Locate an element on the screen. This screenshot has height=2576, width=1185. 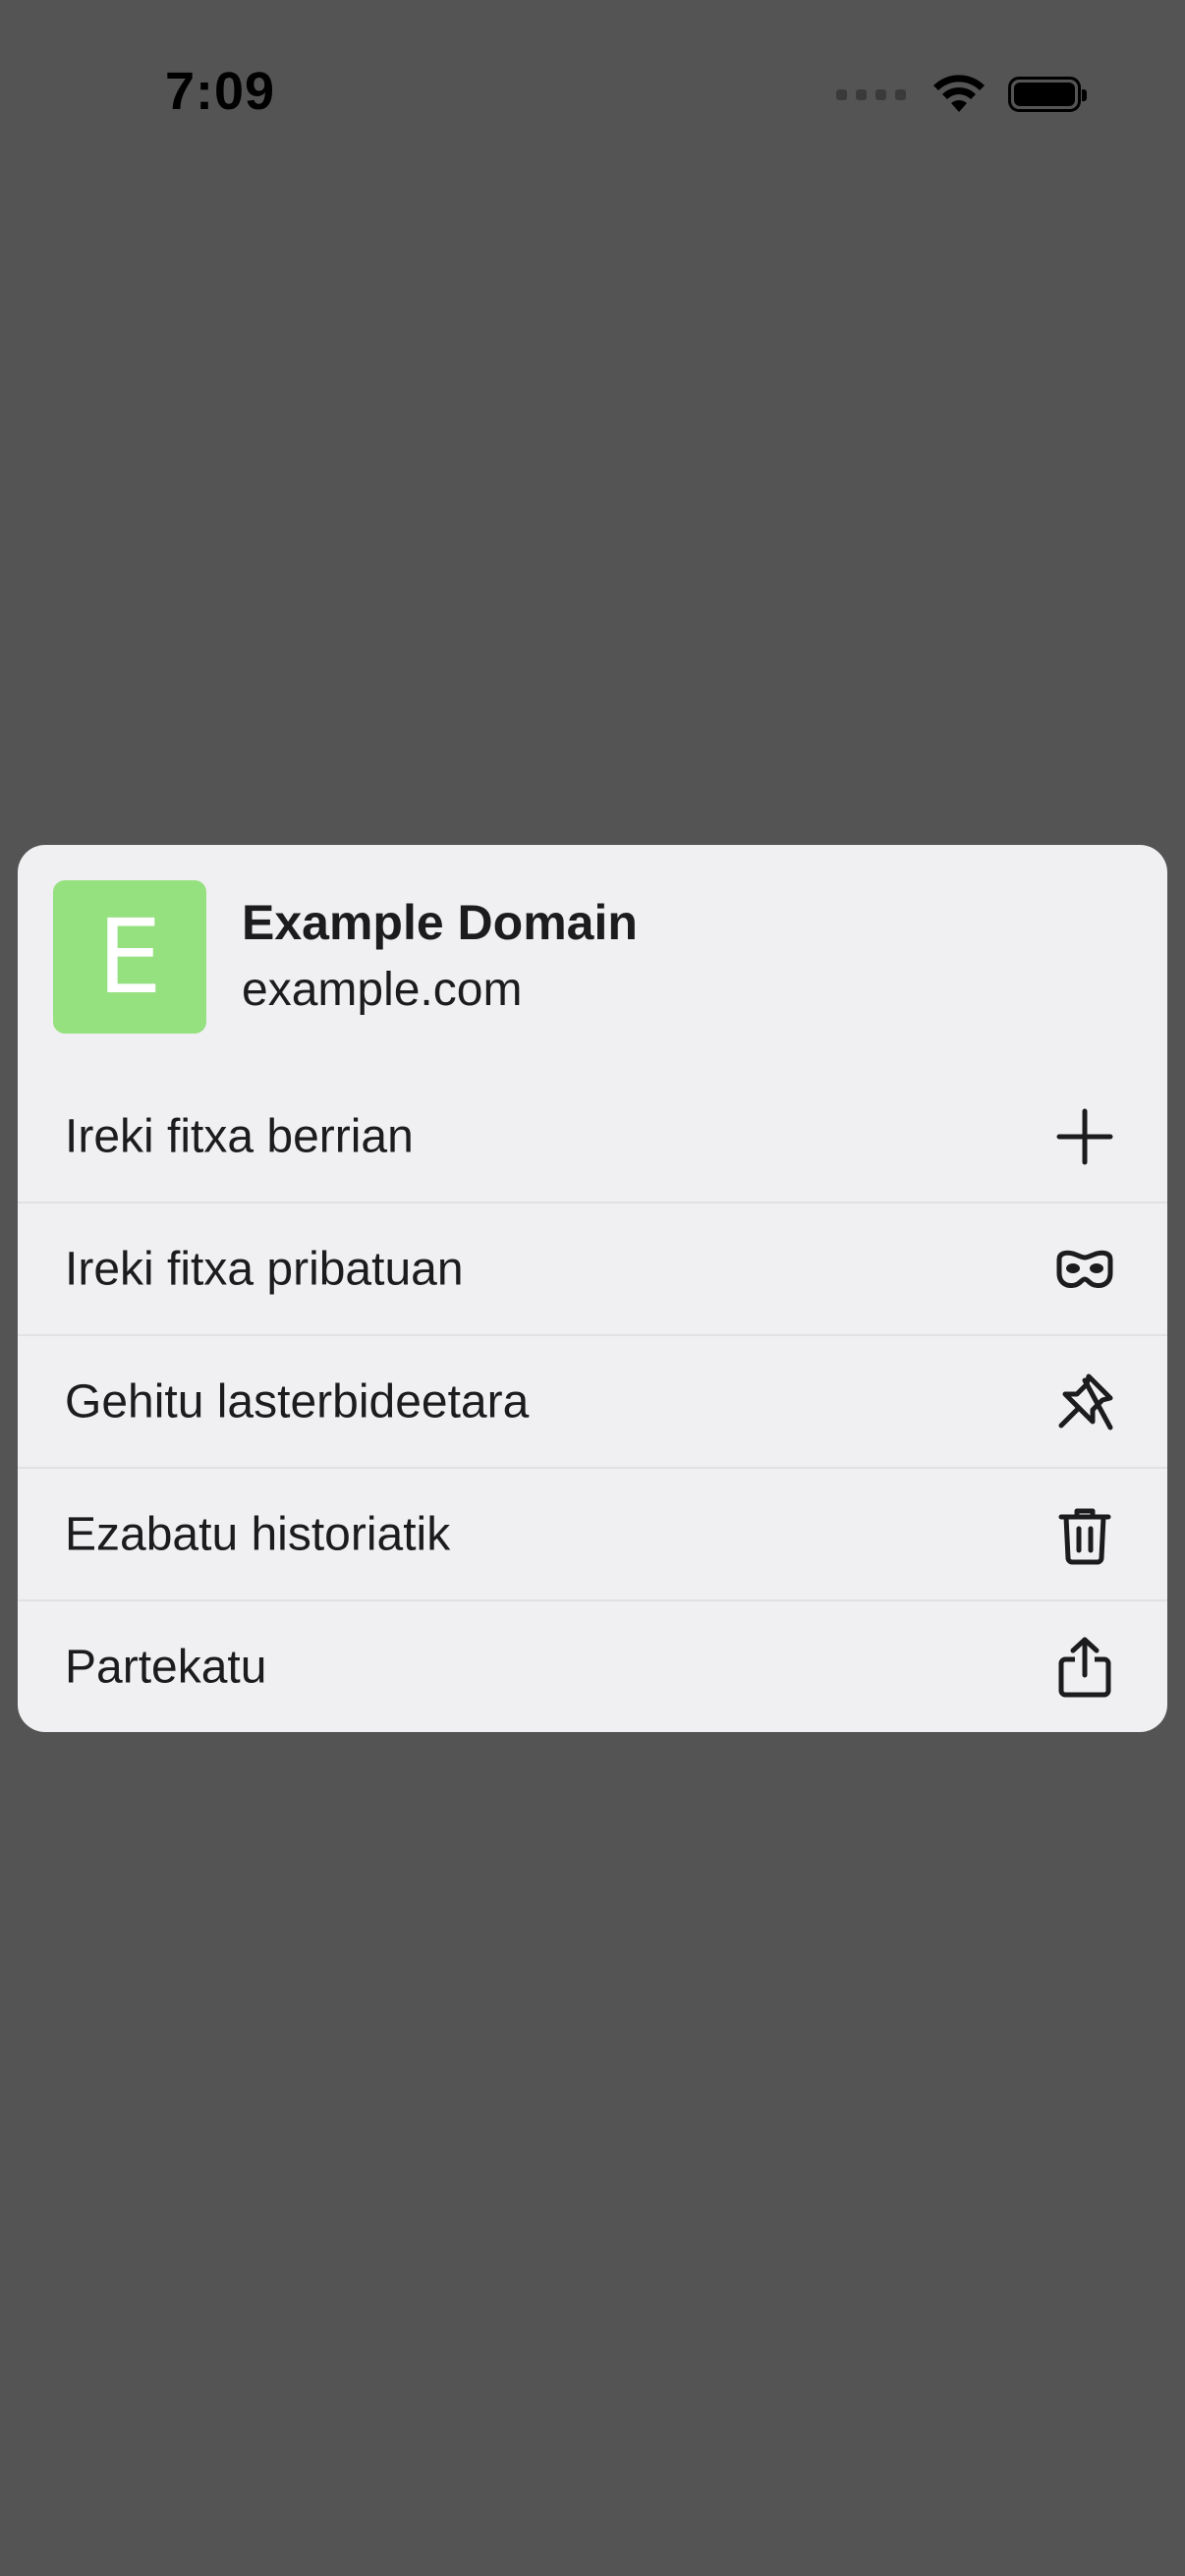
status-bar: 7:09 is located at coordinates (592, 93).